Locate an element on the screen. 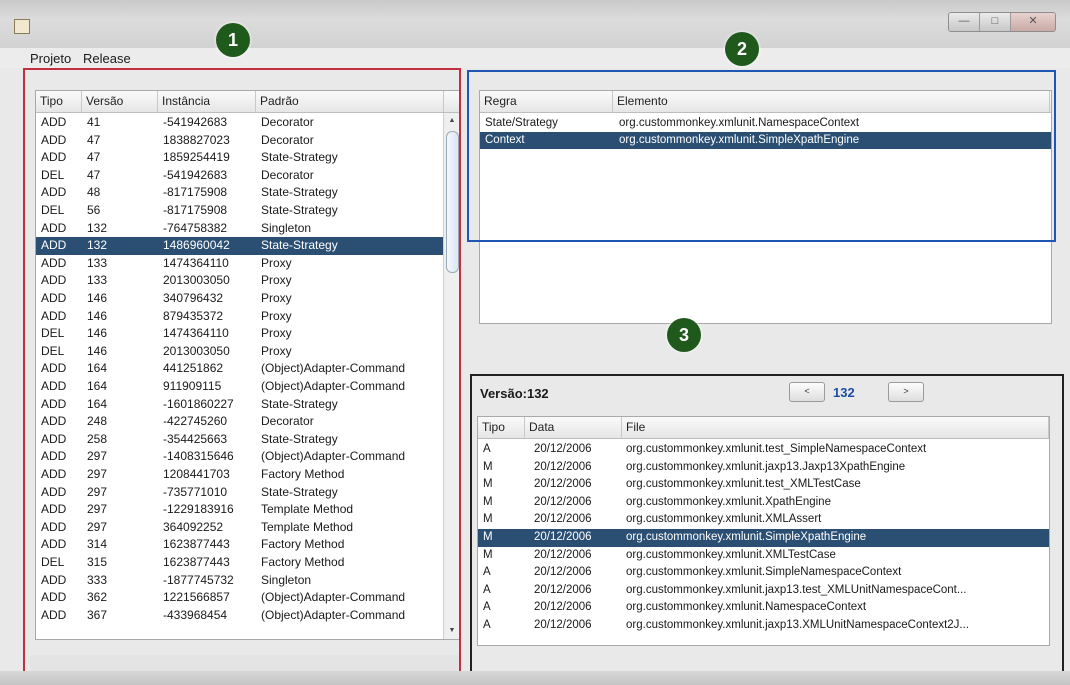 The height and width of the screenshot is (685, 1070). window-controls: — □ ✕ is located at coordinates (1002, 22).